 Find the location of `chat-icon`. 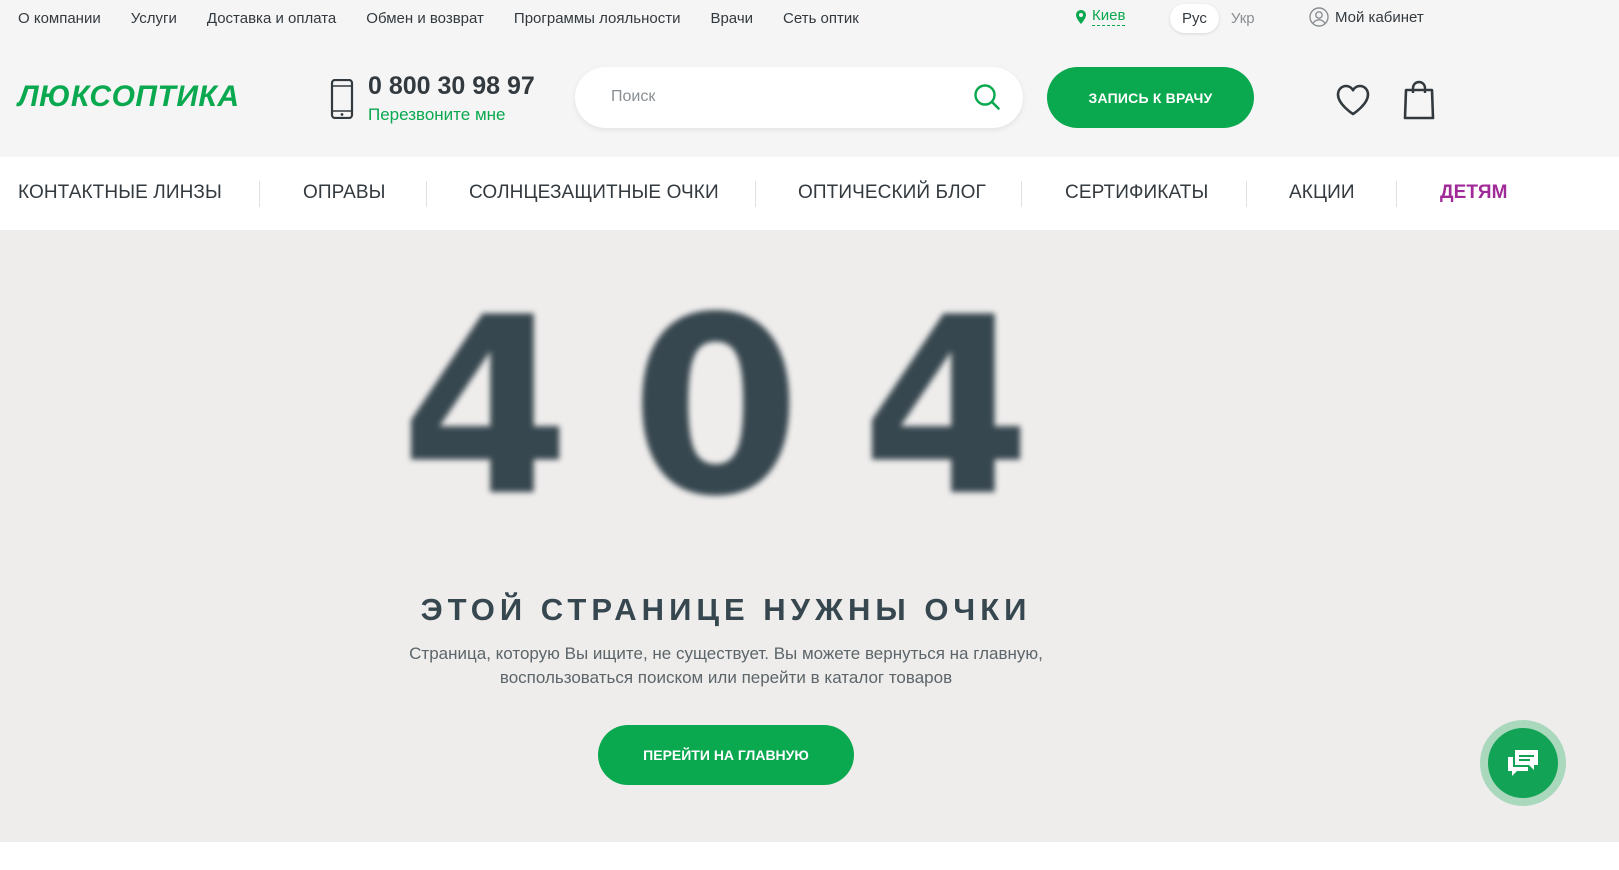

chat-icon is located at coordinates (1523, 763).